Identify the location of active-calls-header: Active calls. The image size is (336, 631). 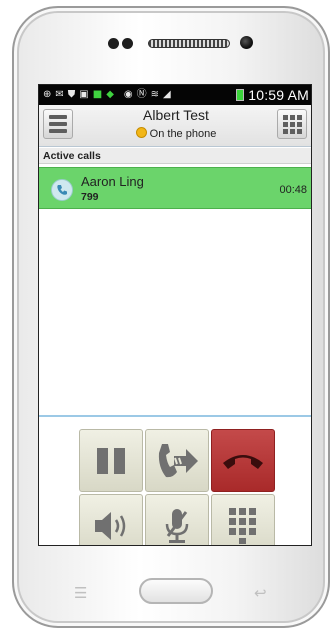
(175, 156).